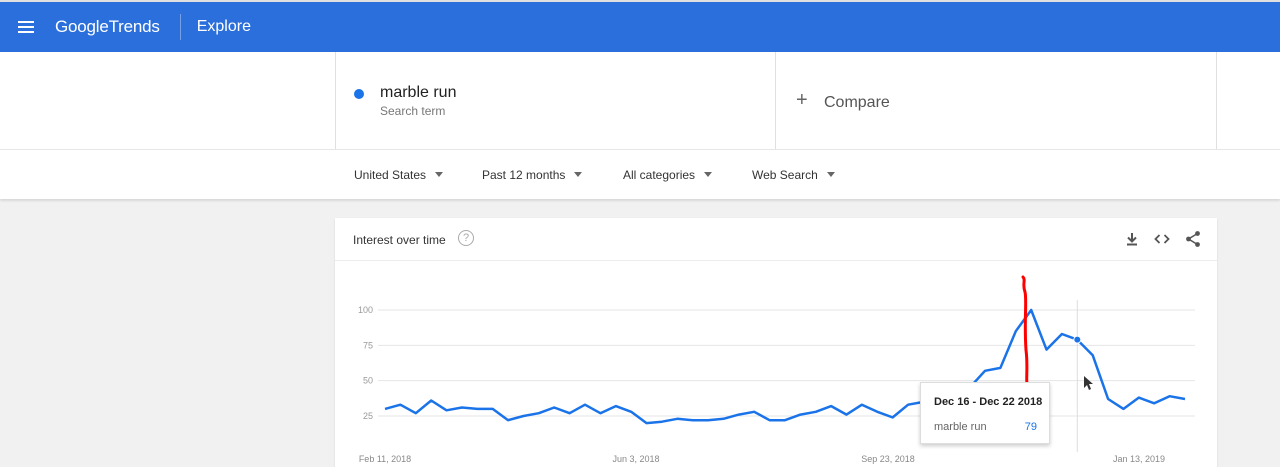  Describe the element at coordinates (365, 310) in the screenshot. I see `y-tick-label: 100` at that location.